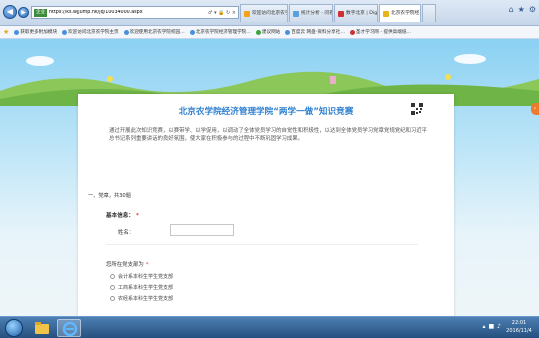  I want to click on name-label: 姓名：, so click(126, 233).